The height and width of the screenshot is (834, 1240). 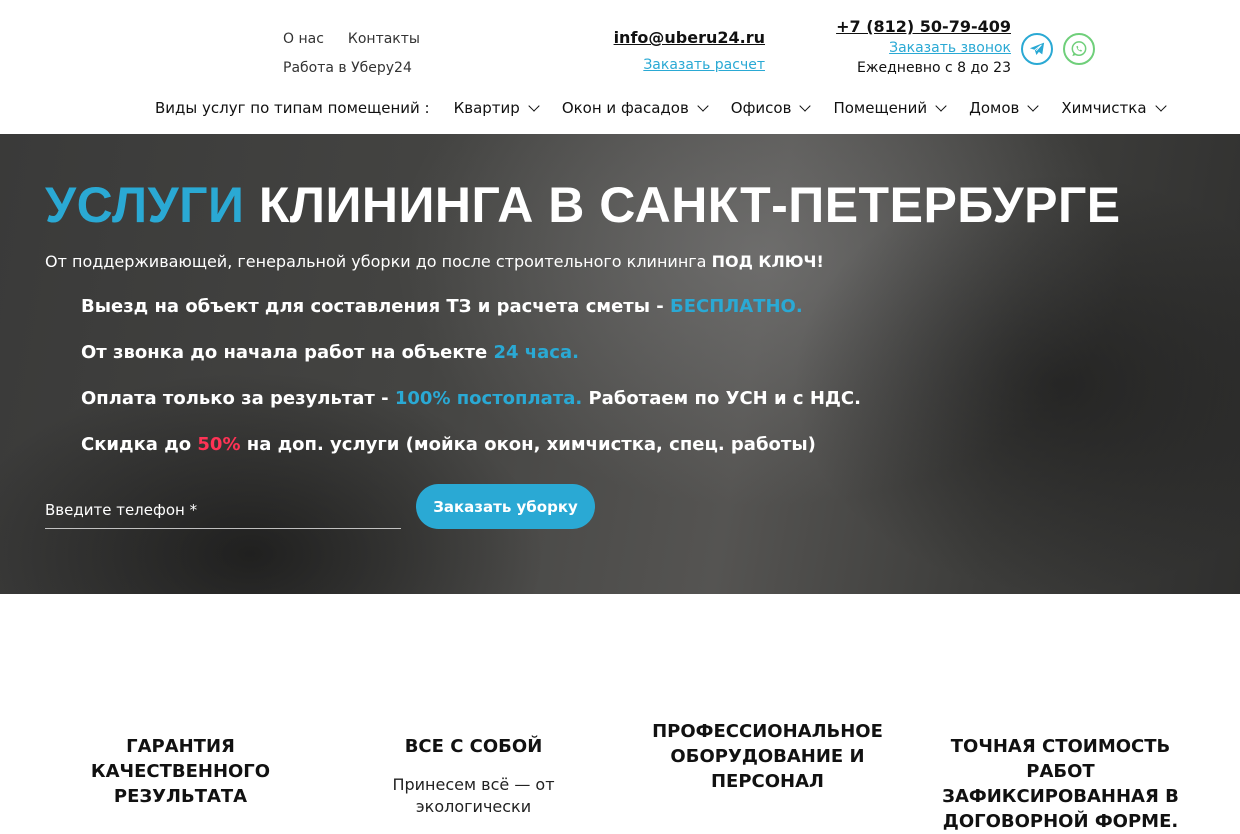 What do you see at coordinates (625, 108) in the screenshot?
I see `nav-item-label: Окон и фасадов` at bounding box center [625, 108].